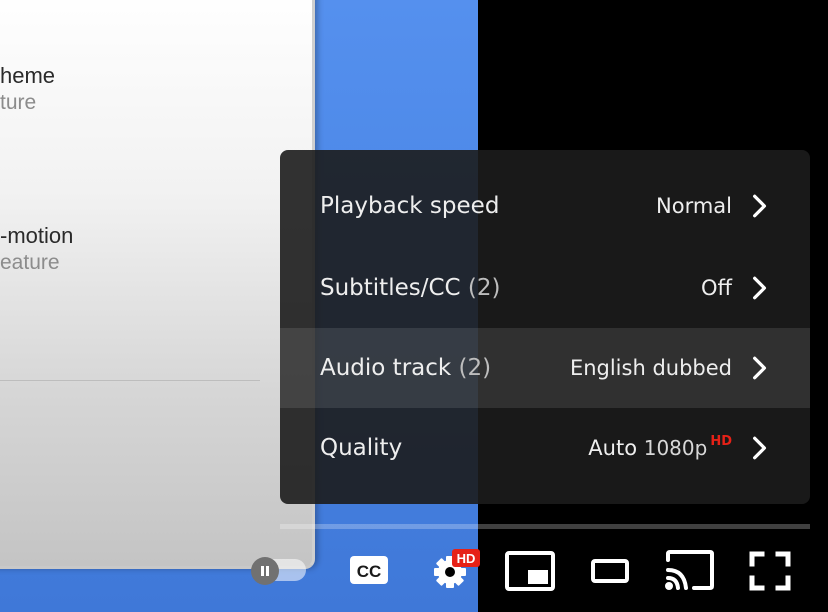 The width and height of the screenshot is (828, 612). I want to click on menu-item-label: Audio track (2), so click(406, 368).